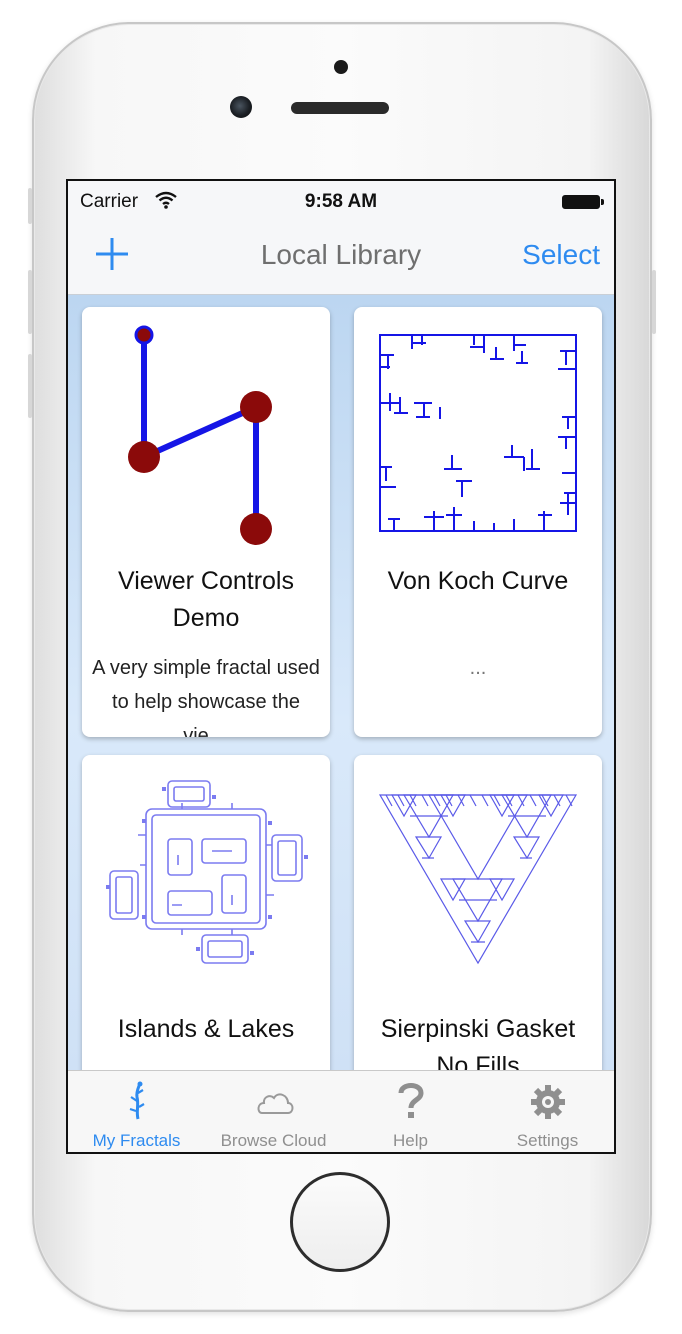 Image resolution: width=682 pixels, height=1334 pixels. Describe the element at coordinates (340, 1222) in the screenshot. I see `home-button` at that location.